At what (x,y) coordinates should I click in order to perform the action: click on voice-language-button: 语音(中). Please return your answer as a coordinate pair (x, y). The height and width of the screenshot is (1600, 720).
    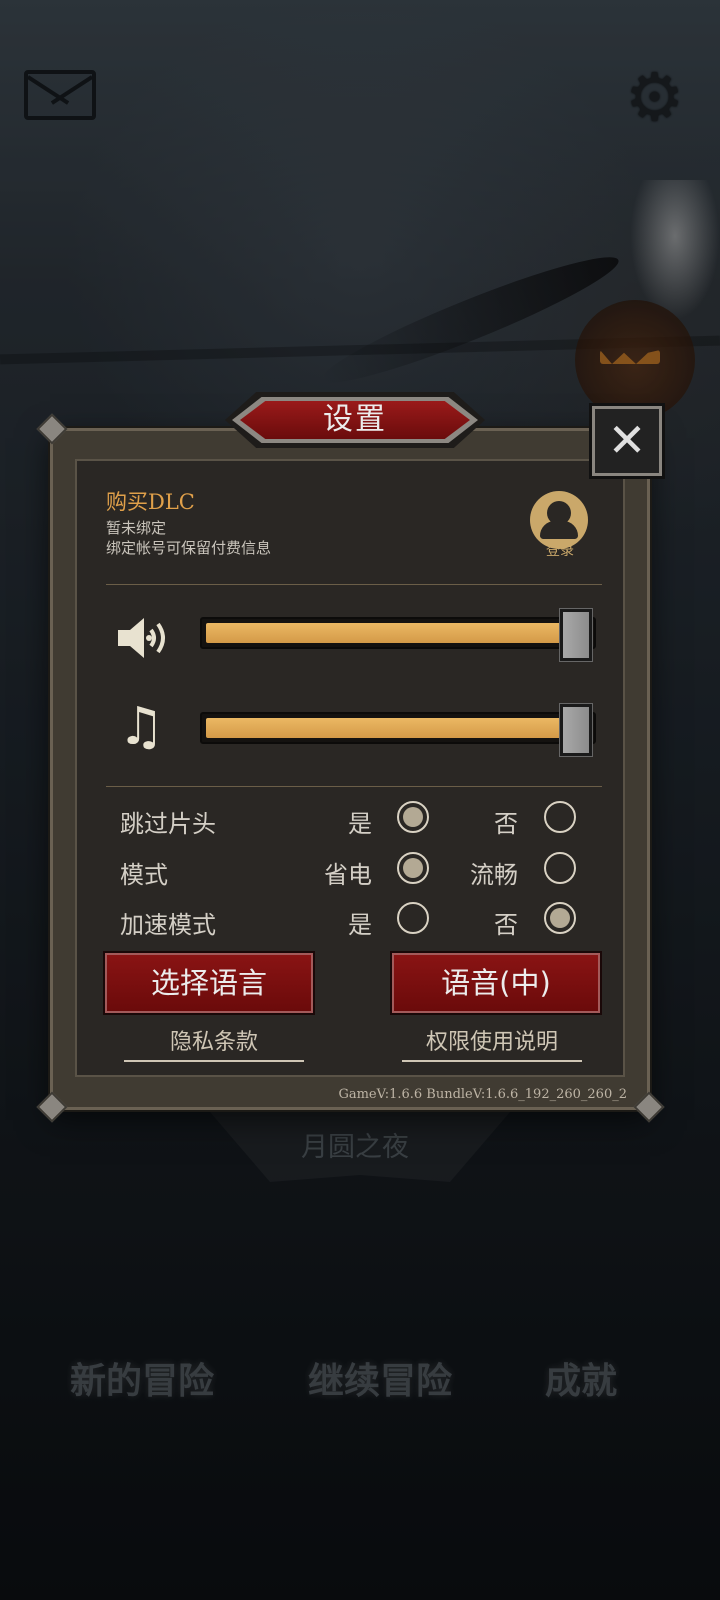
    Looking at the image, I should click on (496, 983).